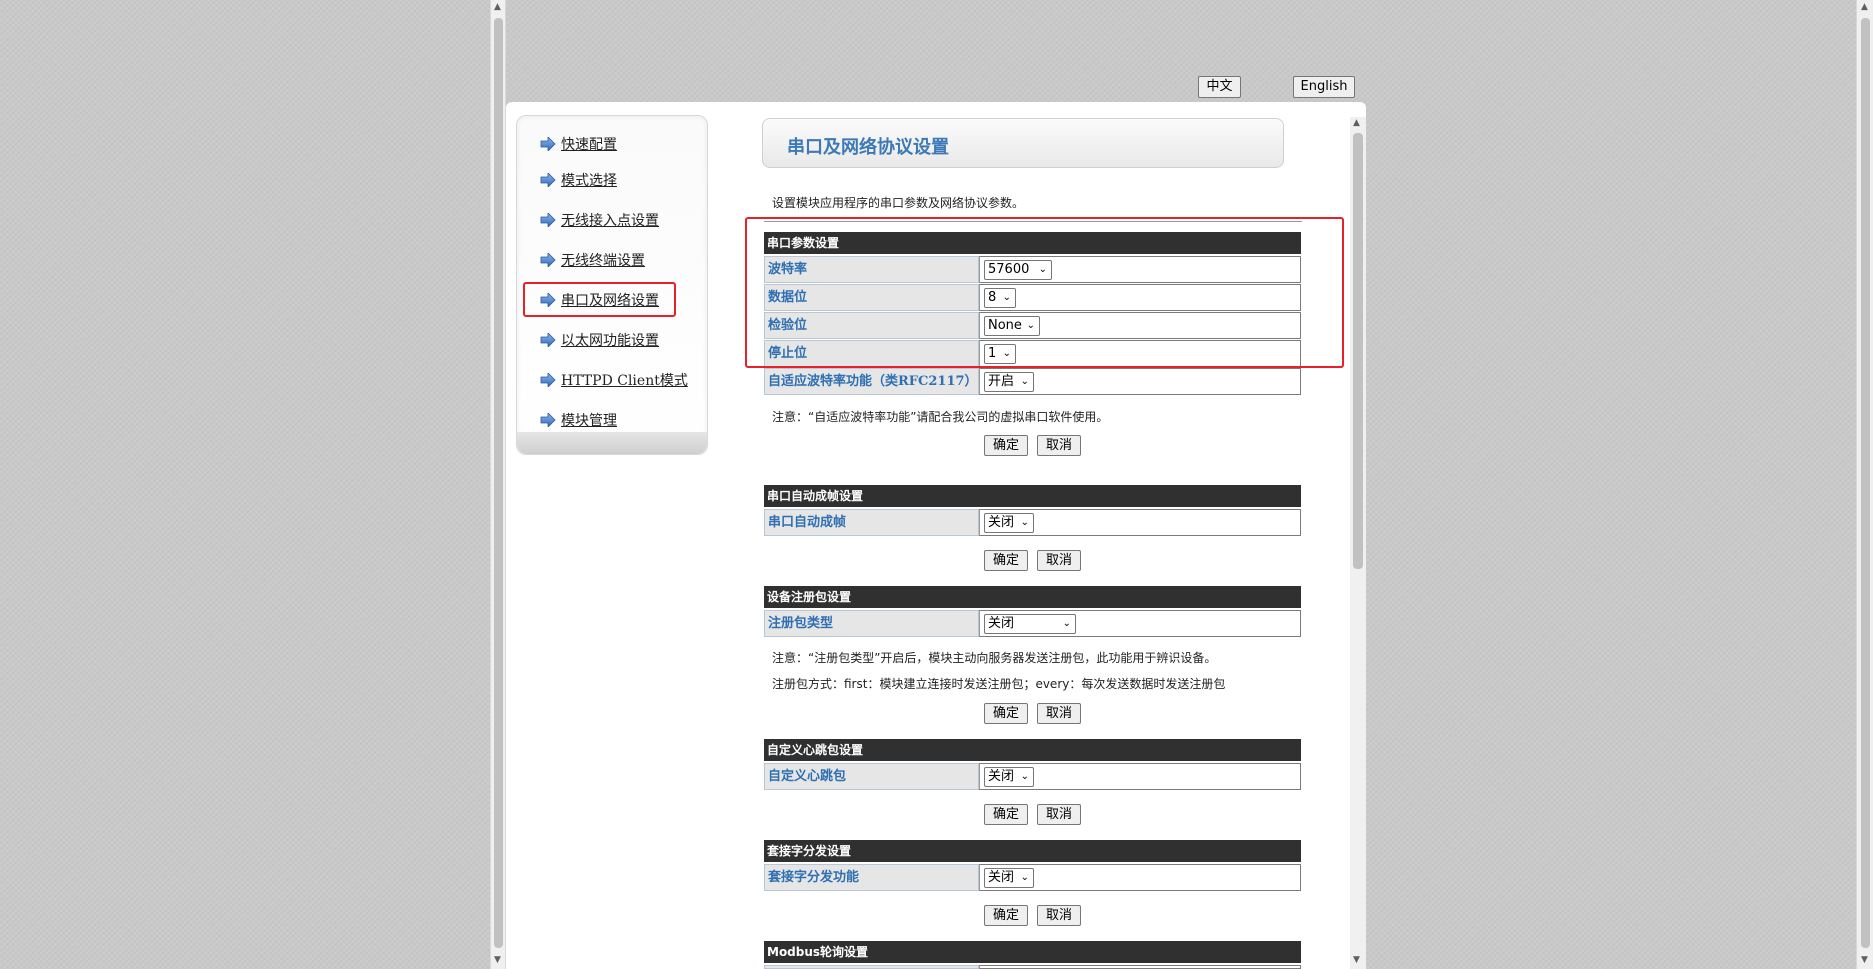 Image resolution: width=1873 pixels, height=969 pixels. Describe the element at coordinates (1032, 851) in the screenshot. I see `section-header-socket: 套接字分发设置` at that location.